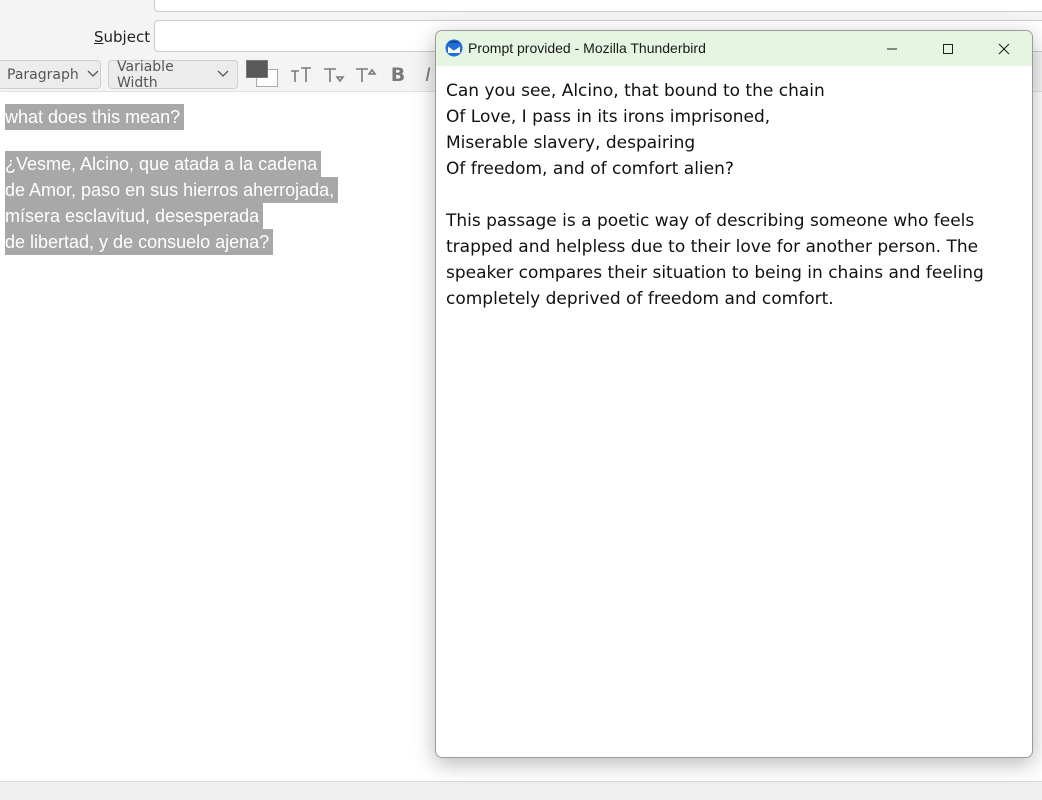 Image resolution: width=1042 pixels, height=800 pixels. I want to click on font-size-icon, so click(301, 75).